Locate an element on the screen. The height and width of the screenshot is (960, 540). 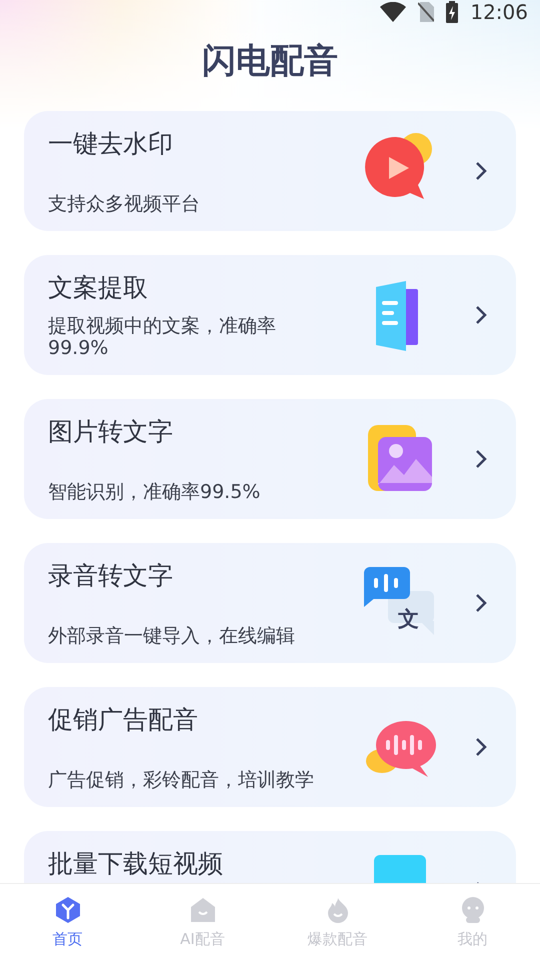
card-subtitle: 广告促销，彩铃配音，培训教学 is located at coordinates (181, 780).